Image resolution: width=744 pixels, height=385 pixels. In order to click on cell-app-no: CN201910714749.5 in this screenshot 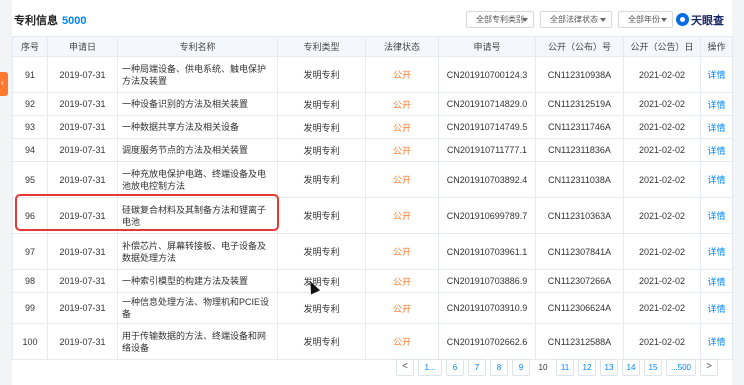, I will do `click(487, 127)`.